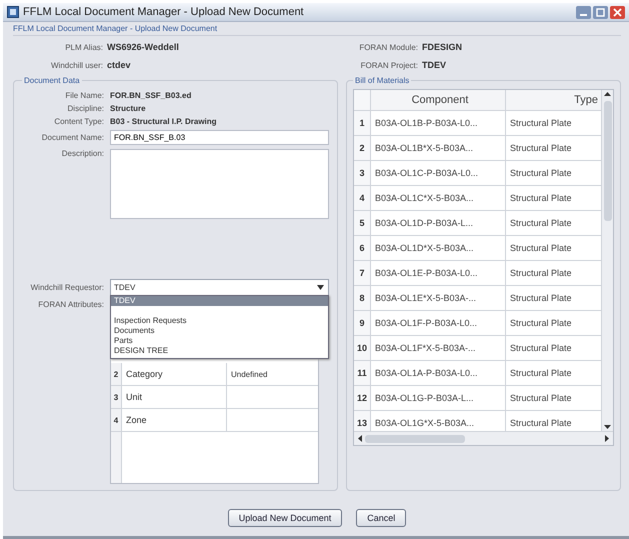 The image size is (629, 539). What do you see at coordinates (438, 100) in the screenshot?
I see `column-header: Component` at bounding box center [438, 100].